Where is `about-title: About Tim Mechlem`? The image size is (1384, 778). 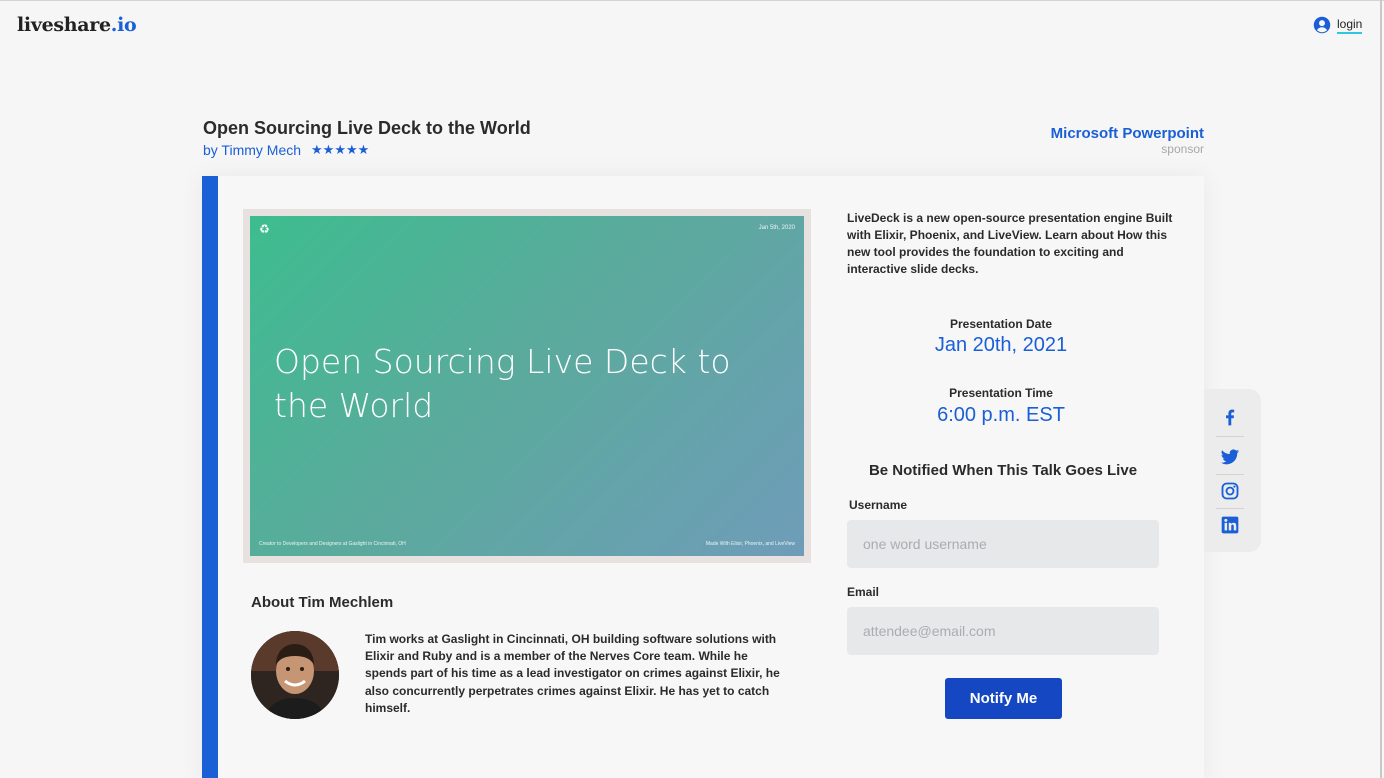
about-title: About Tim Mechlem is located at coordinates (322, 602).